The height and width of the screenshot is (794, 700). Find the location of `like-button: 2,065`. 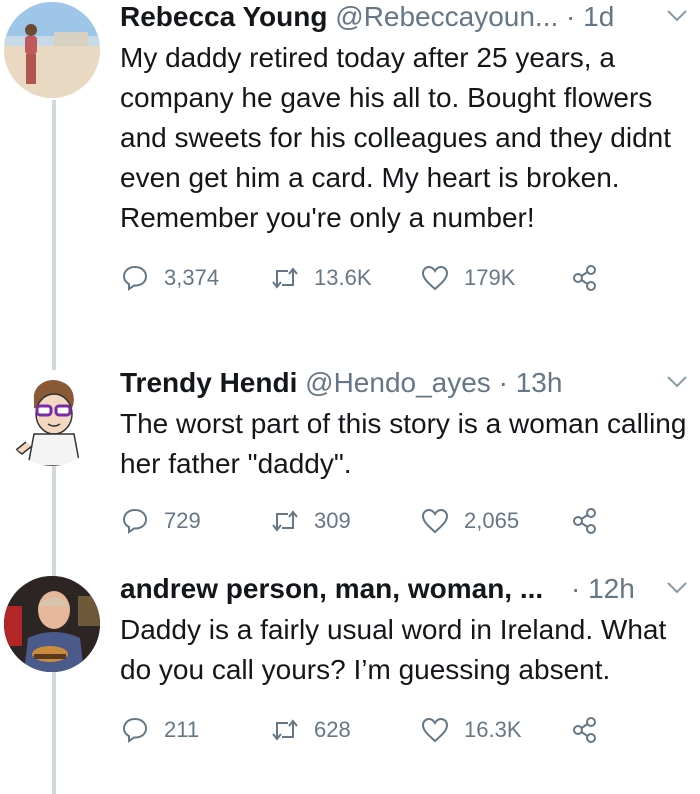

like-button: 2,065 is located at coordinates (469, 521).